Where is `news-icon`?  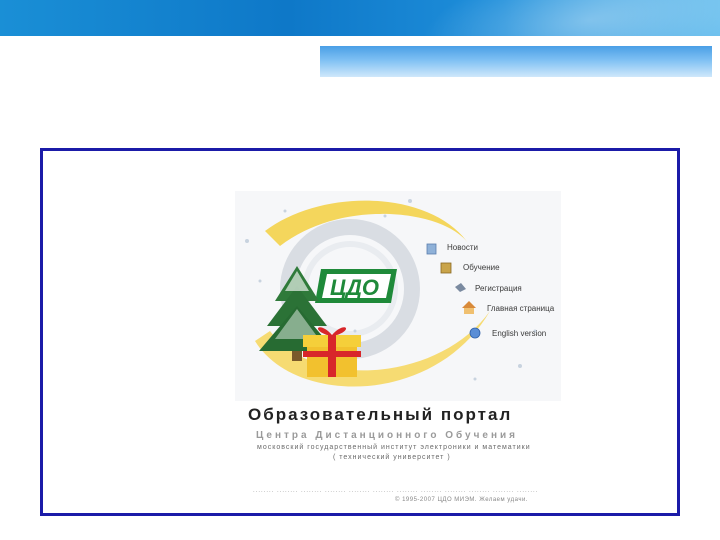 news-icon is located at coordinates (431, 249).